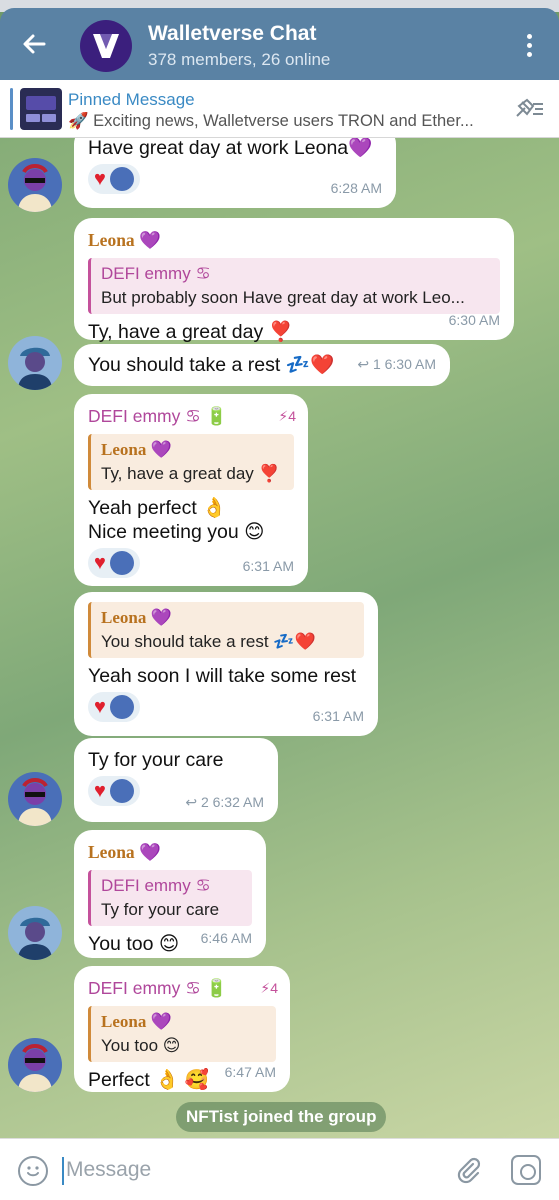 The width and height of the screenshot is (559, 1200). What do you see at coordinates (235, 173) in the screenshot?
I see `message-bubble: Have great day at work Leona💜 ♥ 6:28 AM` at bounding box center [235, 173].